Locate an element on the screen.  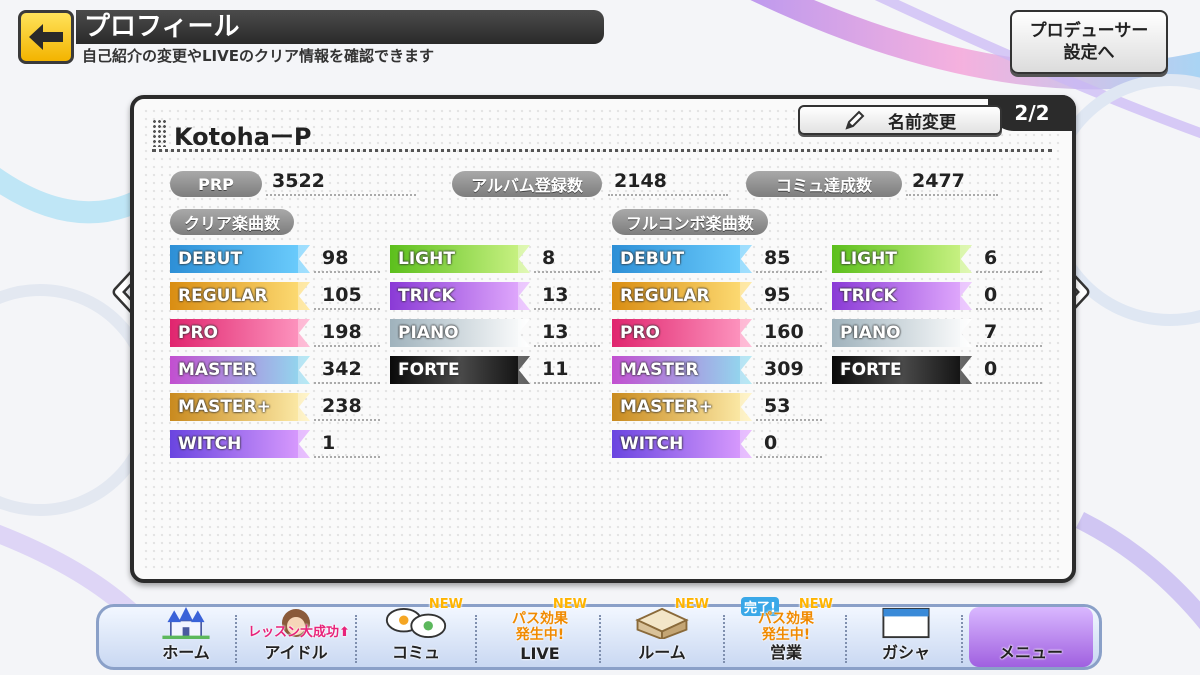
fc-regular-badge: REGULAR is located at coordinates (682, 296).